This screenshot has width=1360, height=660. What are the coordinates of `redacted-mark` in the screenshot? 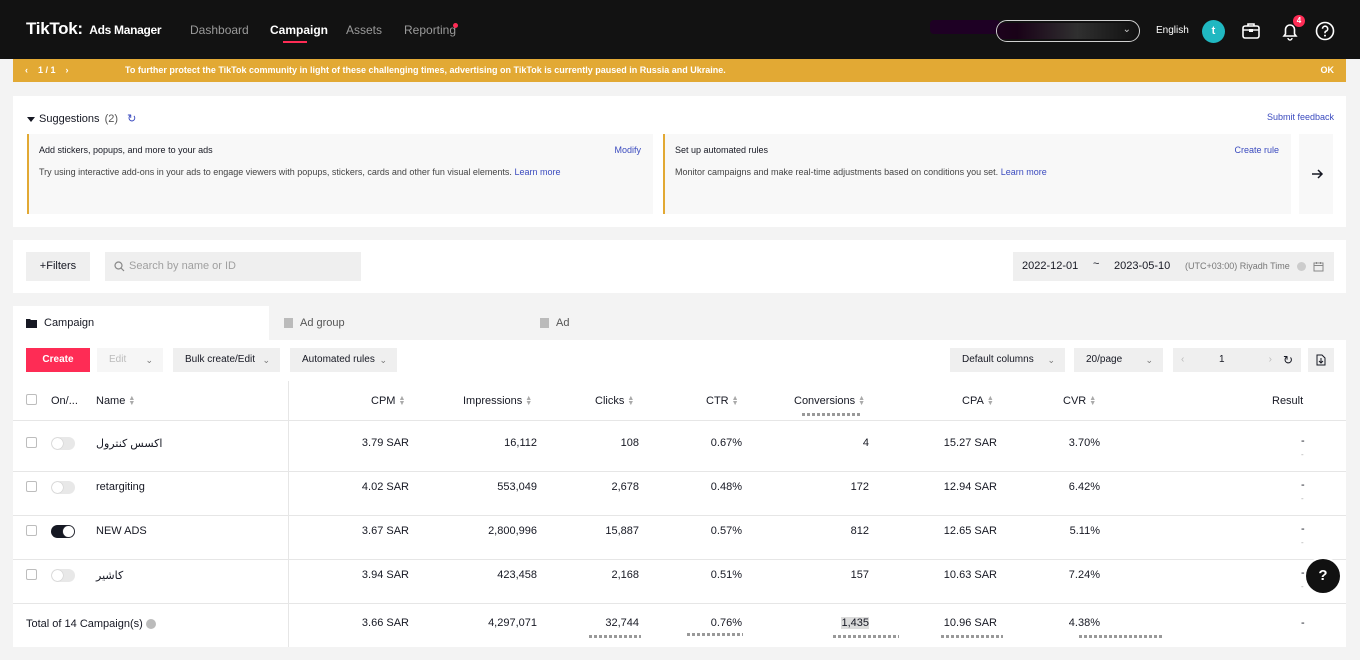 It's located at (965, 27).